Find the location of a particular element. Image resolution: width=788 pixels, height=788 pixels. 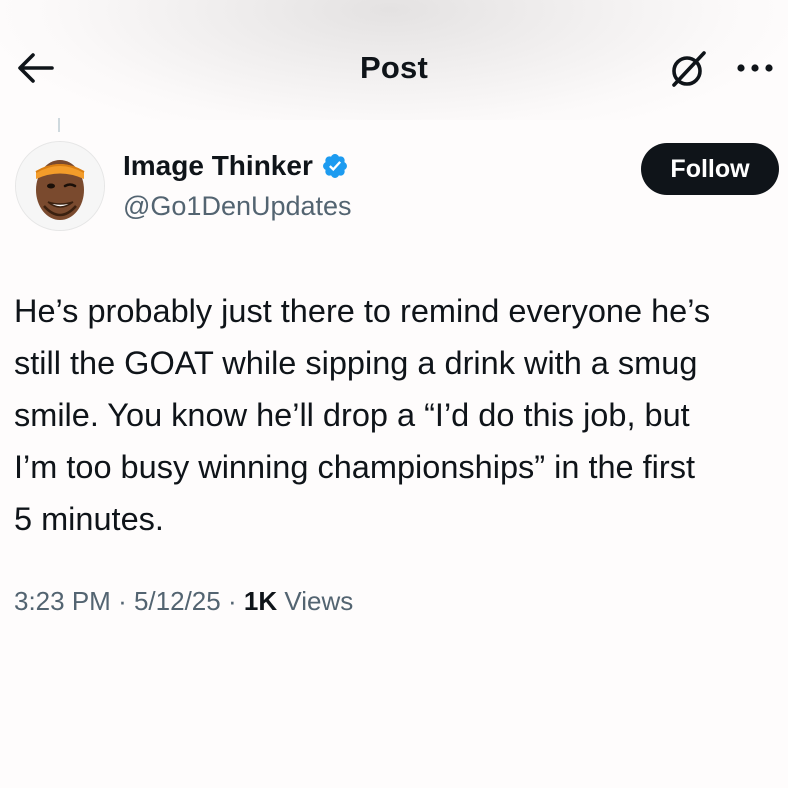

author-handle: @Go1DenUpdates is located at coordinates (237, 206).